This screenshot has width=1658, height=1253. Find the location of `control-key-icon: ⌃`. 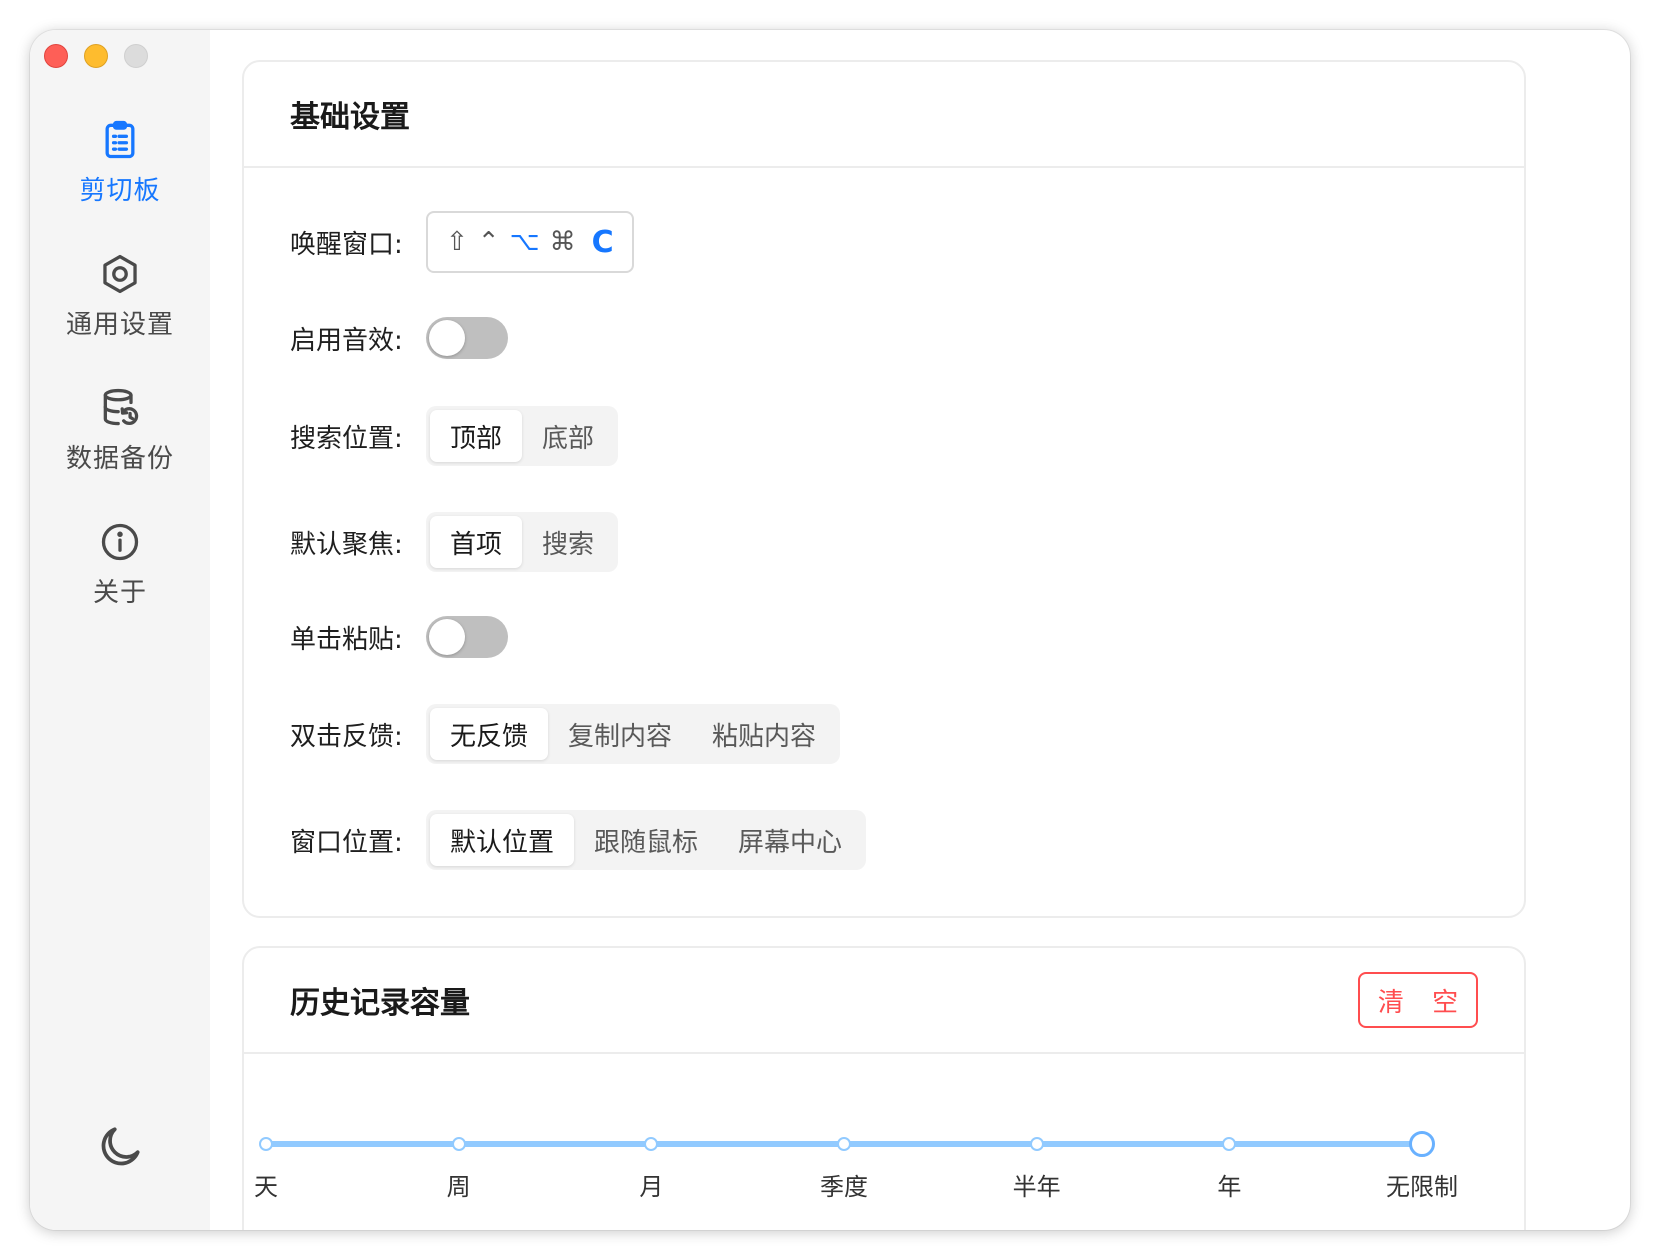

control-key-icon: ⌃ is located at coordinates (488, 242).